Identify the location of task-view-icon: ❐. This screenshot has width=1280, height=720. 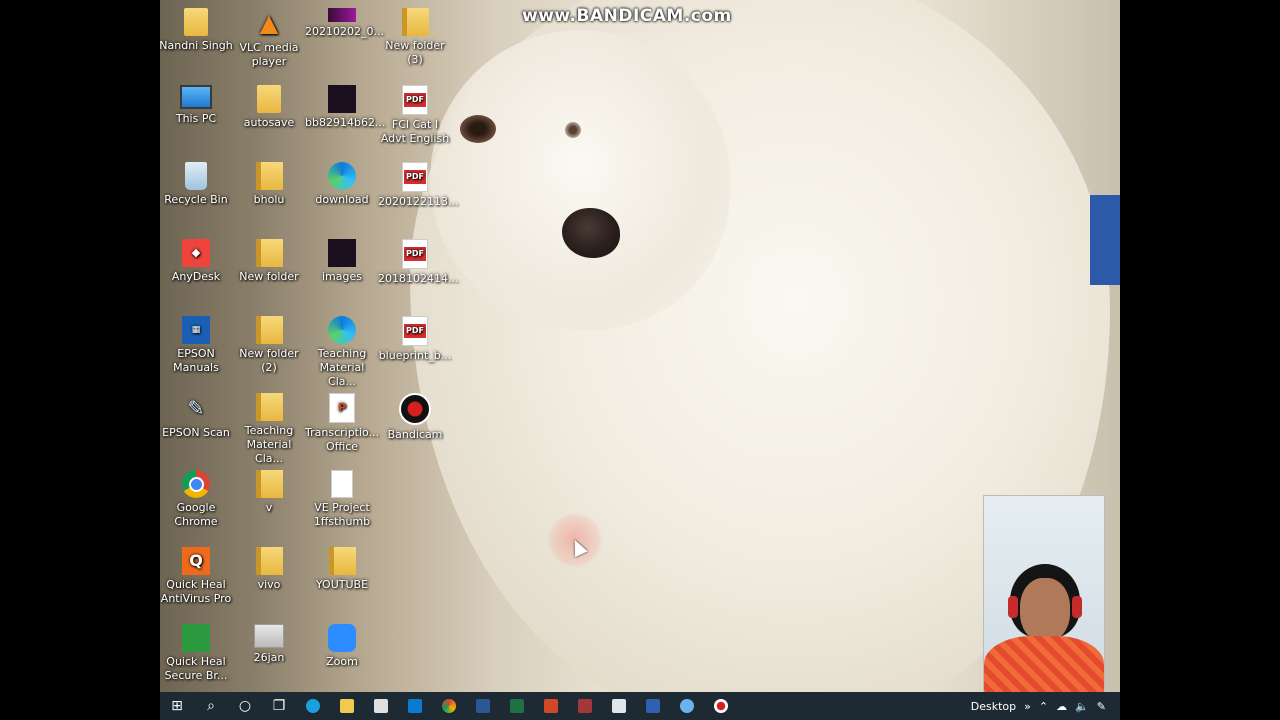
(279, 706).